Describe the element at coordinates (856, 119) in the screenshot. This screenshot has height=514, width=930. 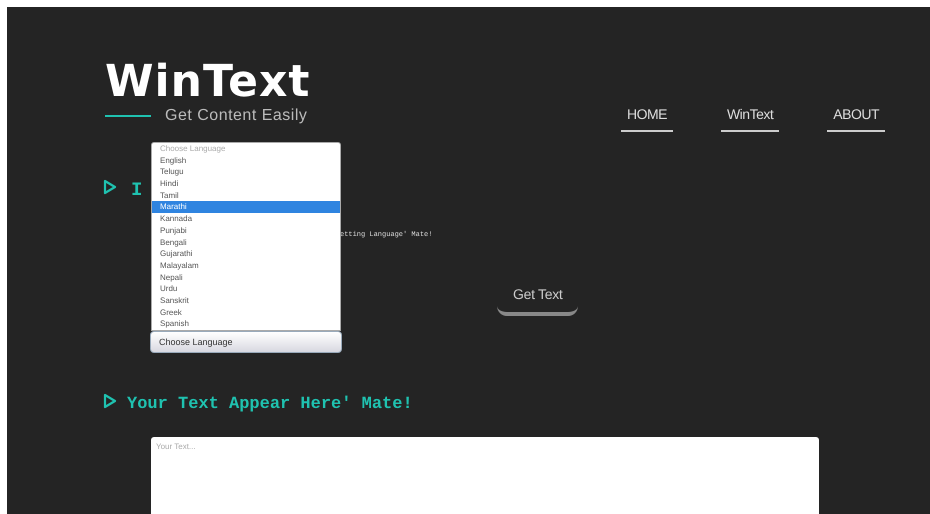
I see `nav-link: ABOUT` at that location.